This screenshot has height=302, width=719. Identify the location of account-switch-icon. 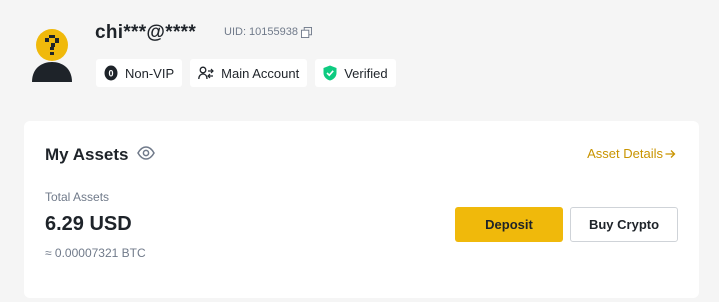
(206, 73).